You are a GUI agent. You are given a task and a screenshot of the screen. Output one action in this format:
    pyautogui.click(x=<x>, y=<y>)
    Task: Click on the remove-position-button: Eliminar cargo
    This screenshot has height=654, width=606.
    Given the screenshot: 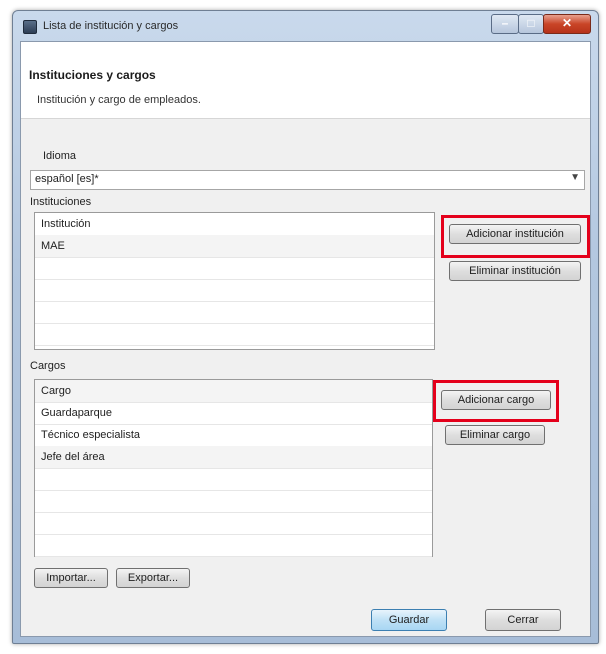 What is the action you would take?
    pyautogui.click(x=495, y=435)
    